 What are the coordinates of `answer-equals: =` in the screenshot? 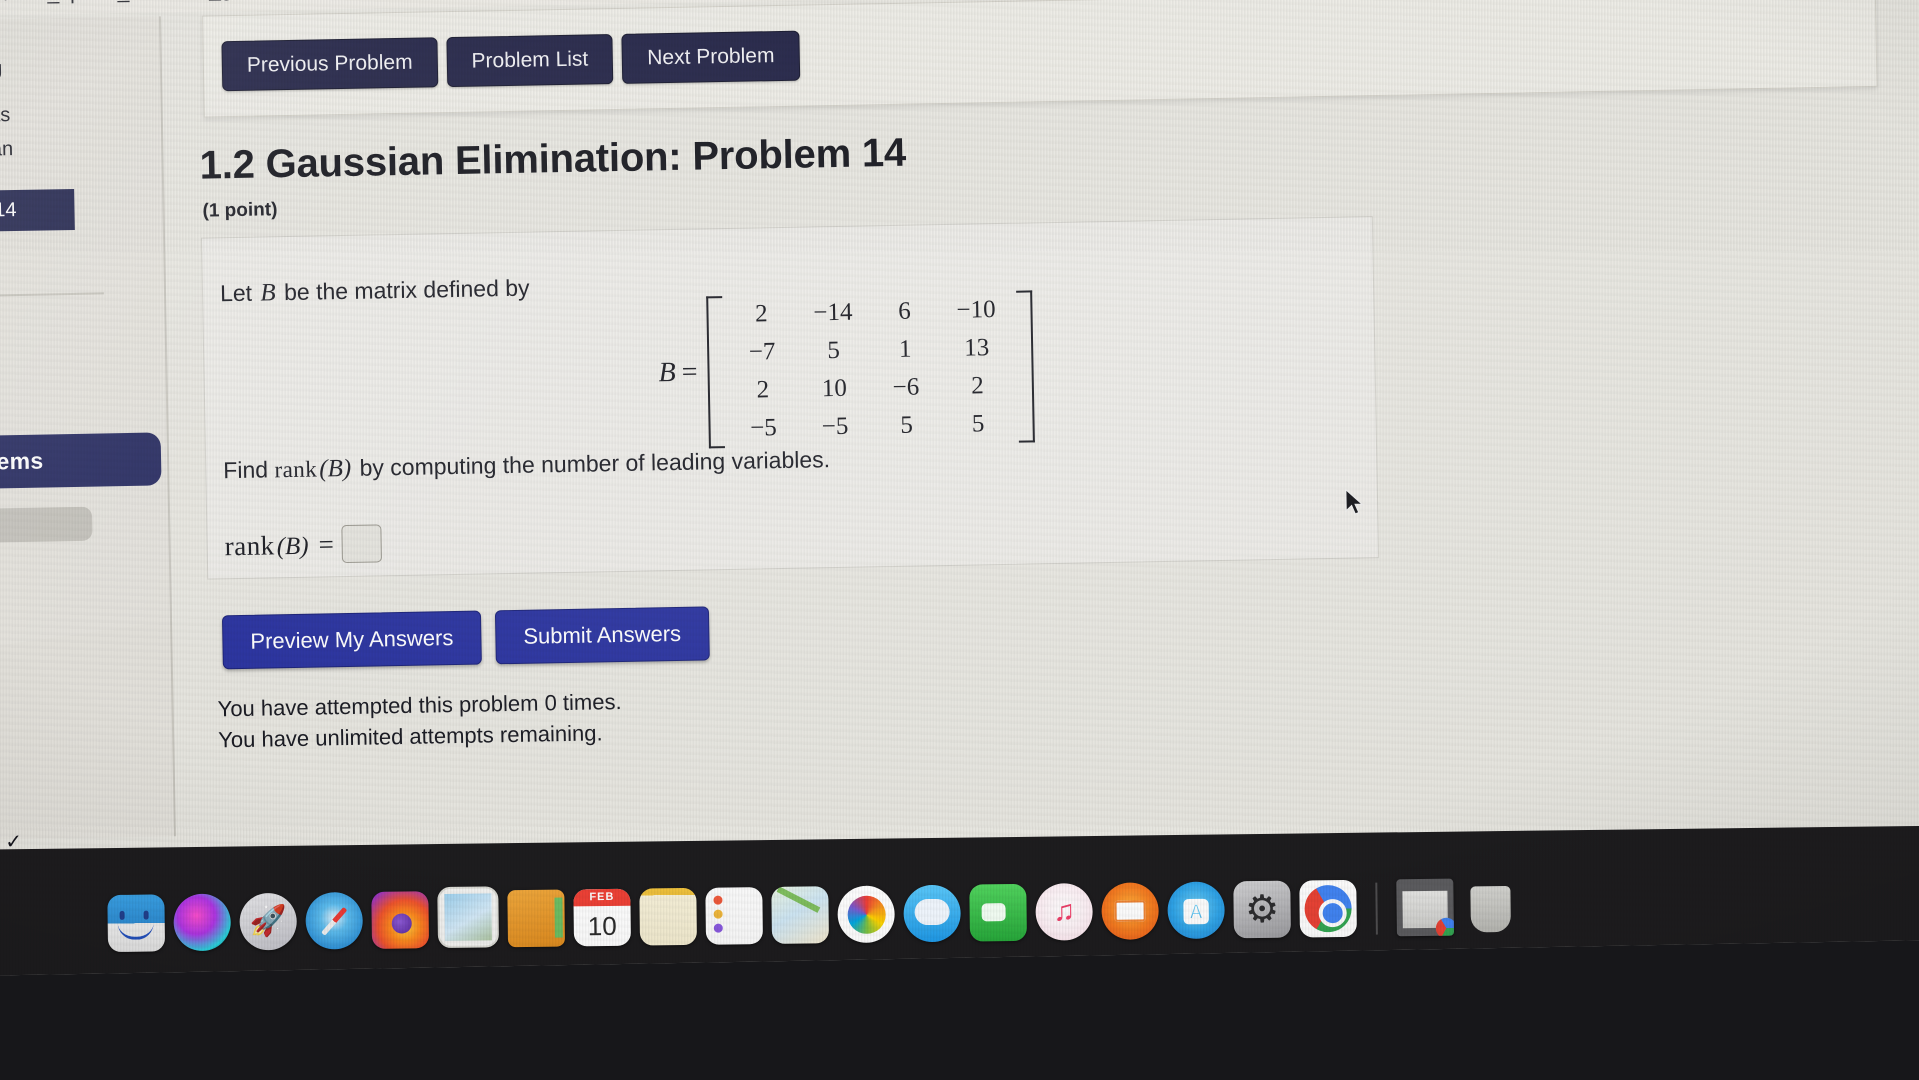 It's located at (326, 544).